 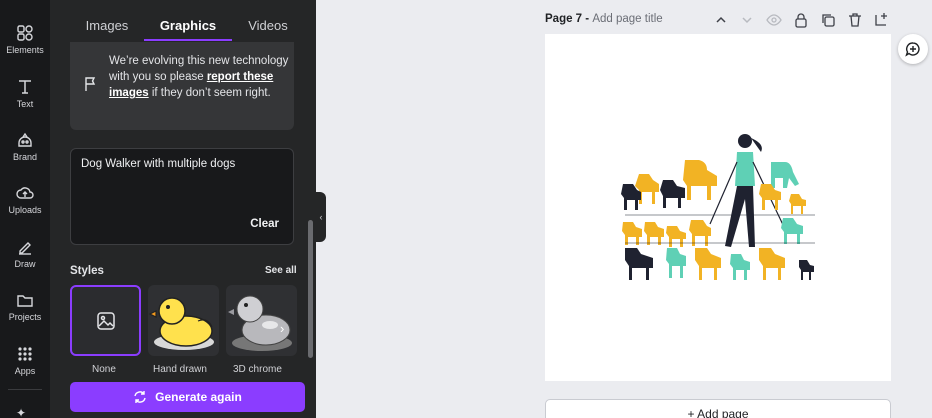 What do you see at coordinates (182, 196) in the screenshot?
I see `prompt-textarea: Dog Walker with multiple dogs Clear` at bounding box center [182, 196].